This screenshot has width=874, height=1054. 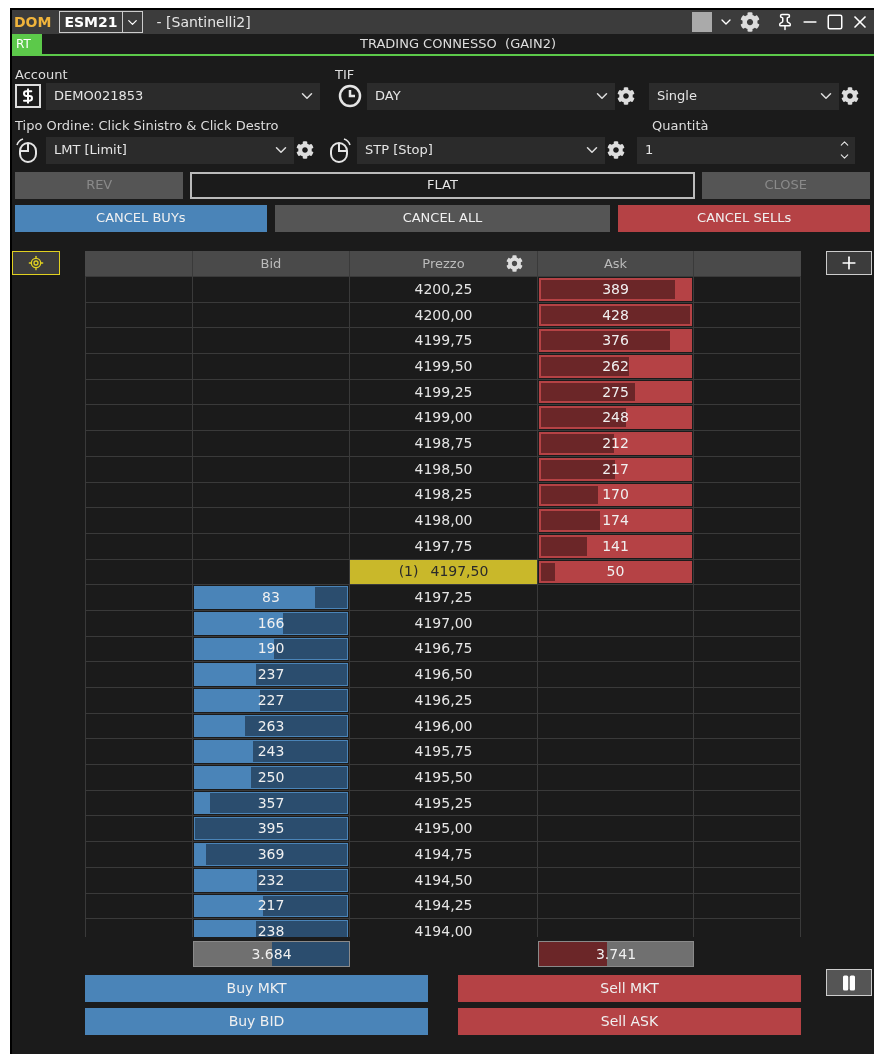 What do you see at coordinates (271, 854) in the screenshot?
I see `bid-size-cell: 369` at bounding box center [271, 854].